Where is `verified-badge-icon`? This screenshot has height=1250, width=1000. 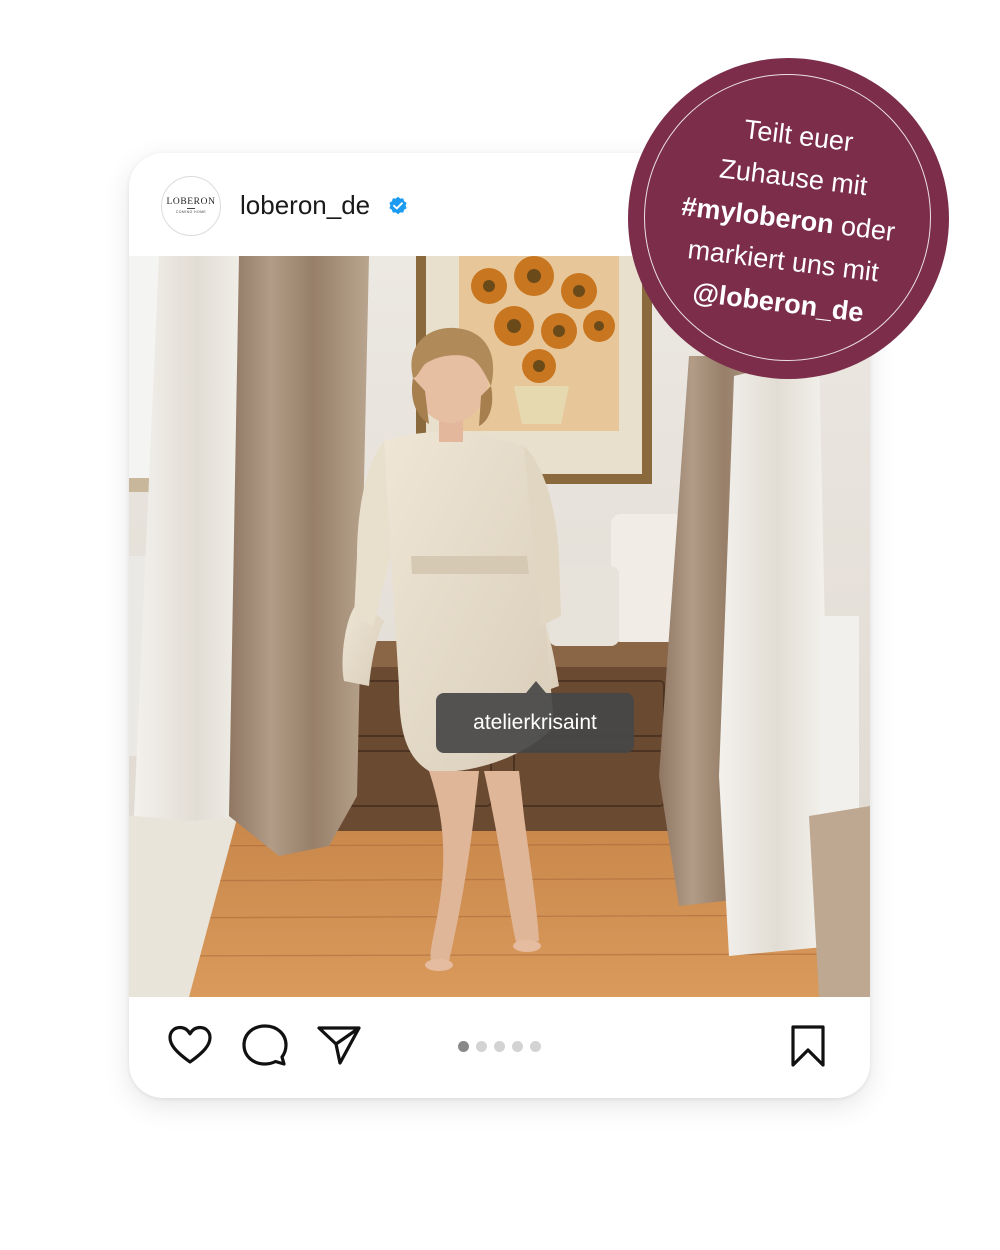 verified-badge-icon is located at coordinates (398, 205).